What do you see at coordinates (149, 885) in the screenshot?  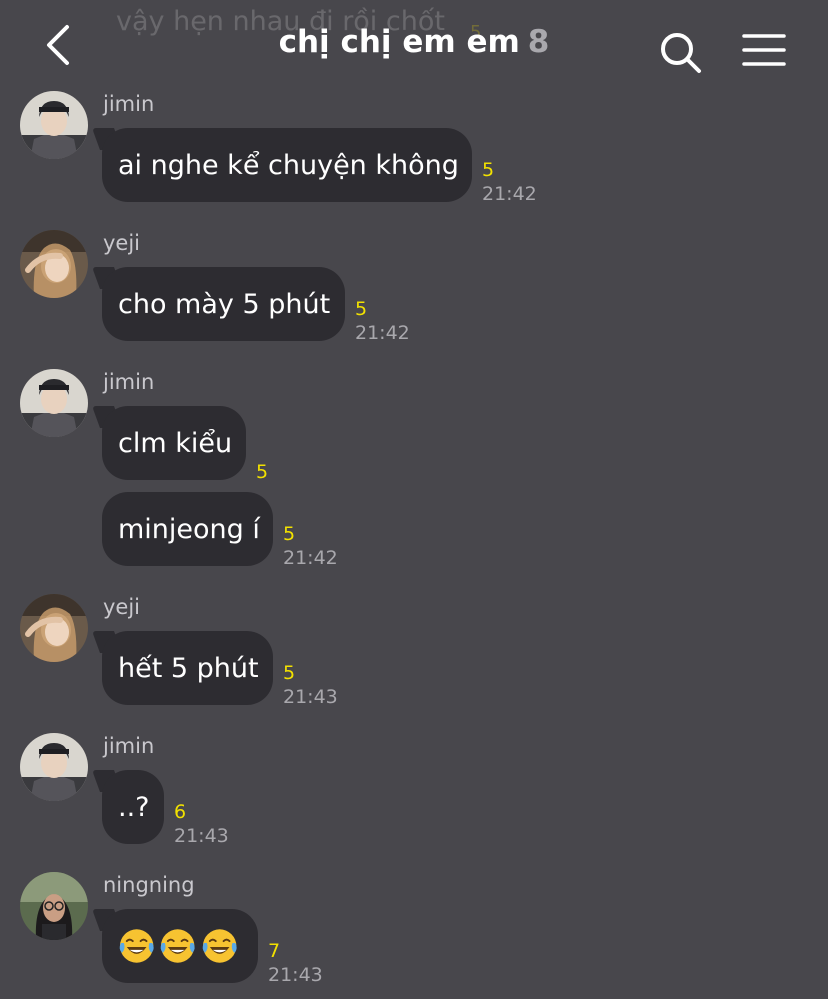 I see `sender-name: ningning` at bounding box center [149, 885].